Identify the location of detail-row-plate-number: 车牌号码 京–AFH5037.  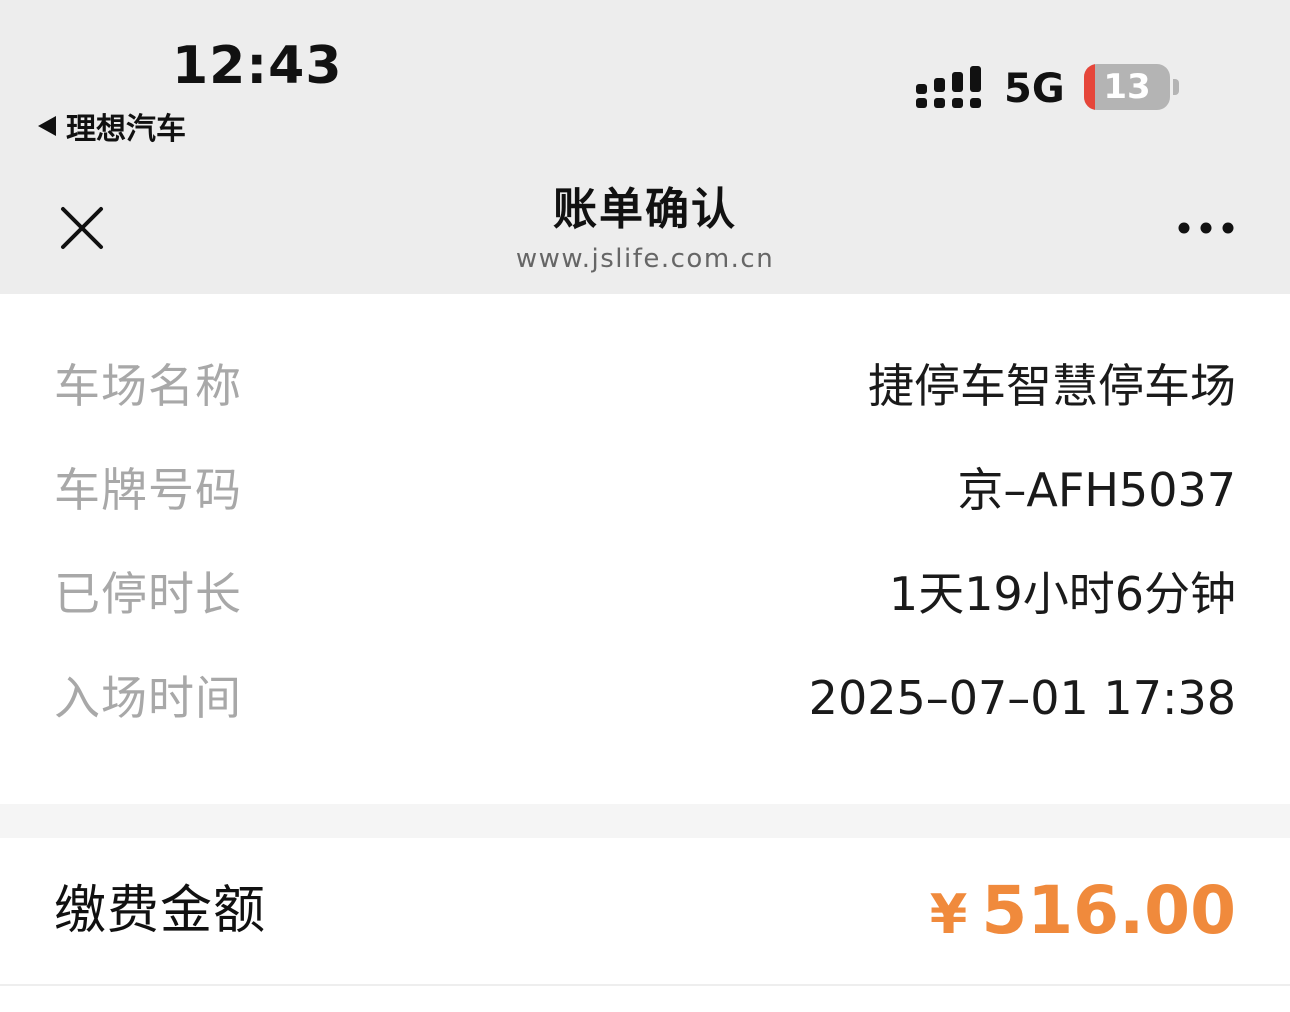
(645, 490).